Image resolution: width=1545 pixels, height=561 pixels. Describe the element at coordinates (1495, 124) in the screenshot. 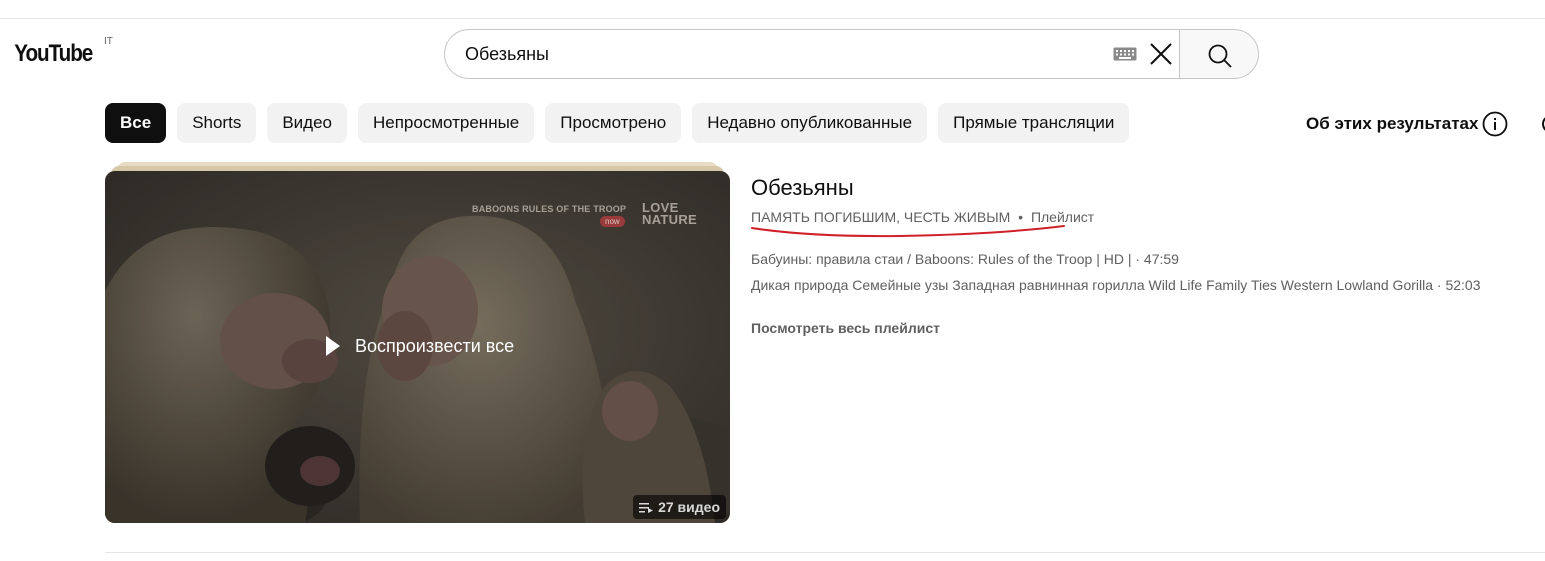

I see `info-icon` at that location.